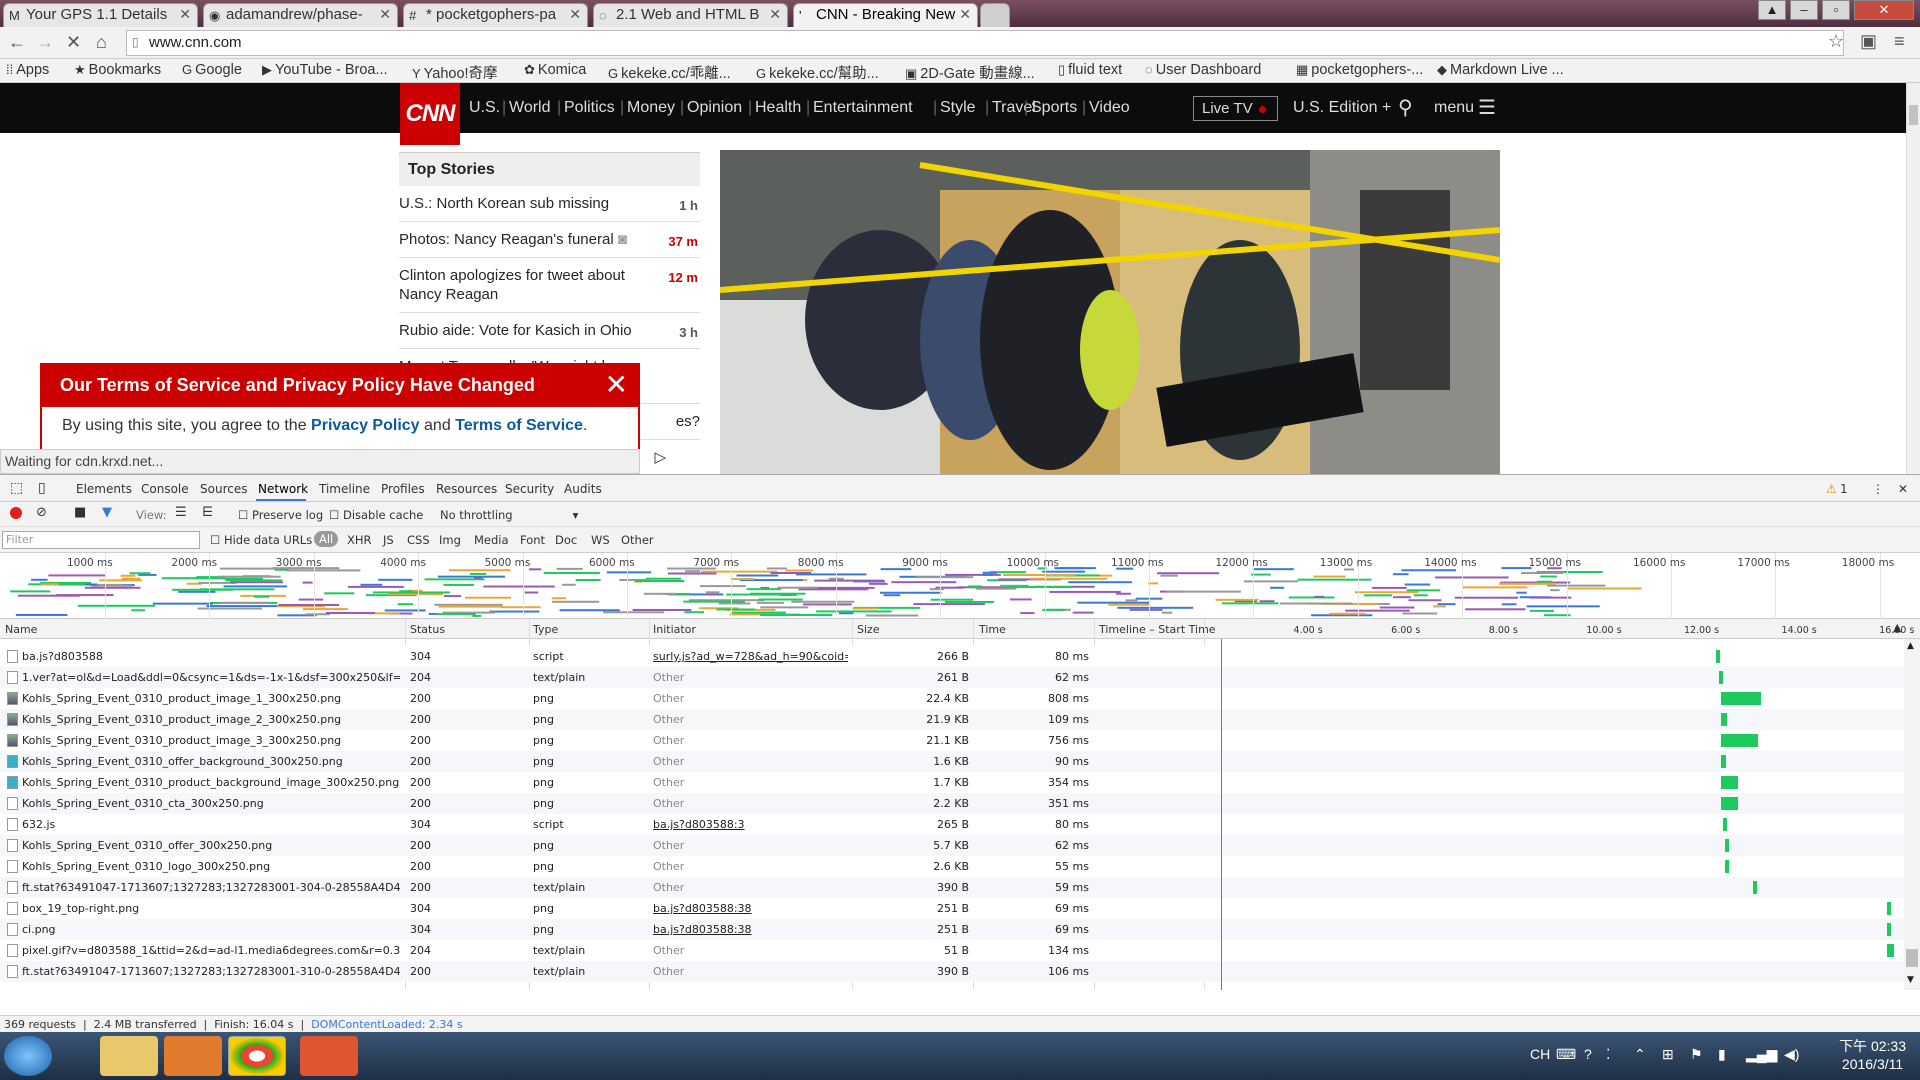 The width and height of the screenshot is (1920, 1080). What do you see at coordinates (491, 540) in the screenshot?
I see `filter-media: Media` at bounding box center [491, 540].